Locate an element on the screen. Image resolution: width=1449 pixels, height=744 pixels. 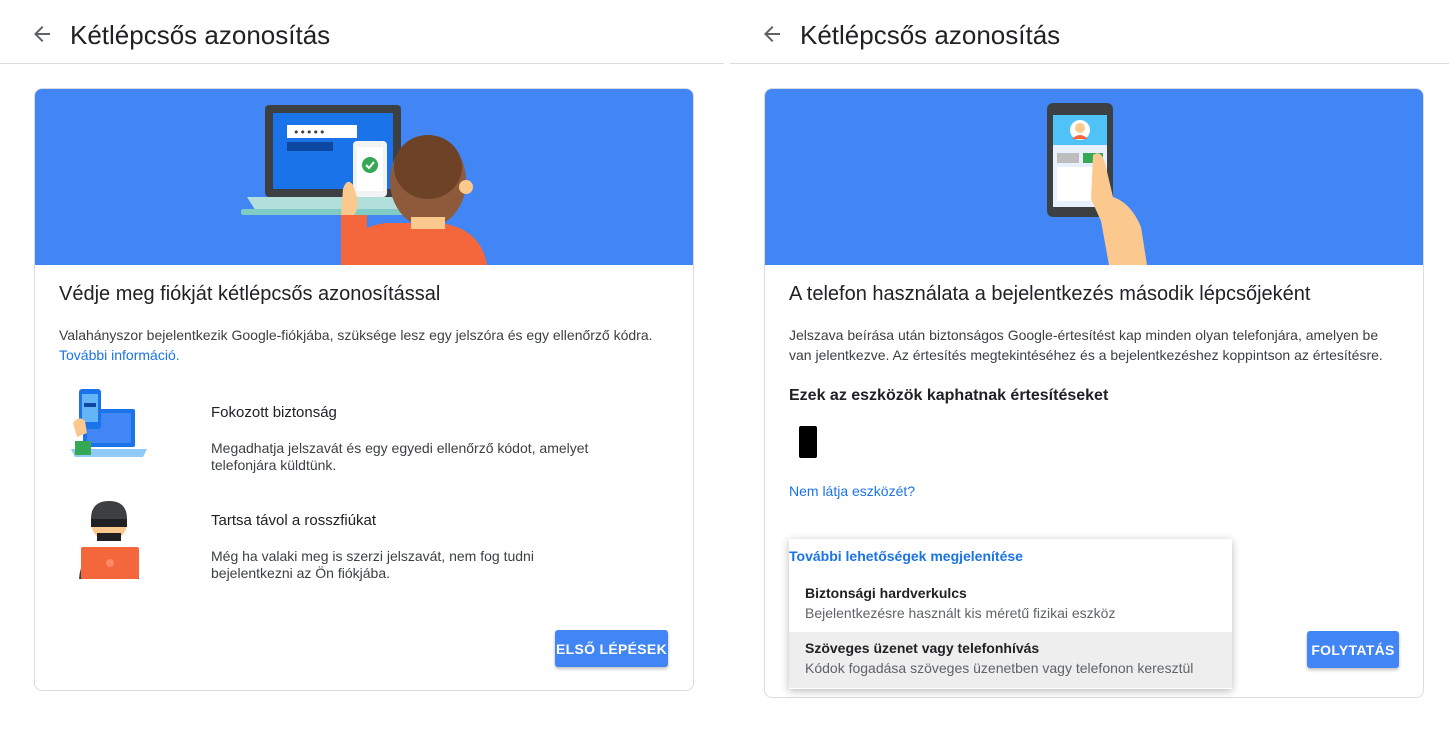
hero-banner is located at coordinates (1094, 177).